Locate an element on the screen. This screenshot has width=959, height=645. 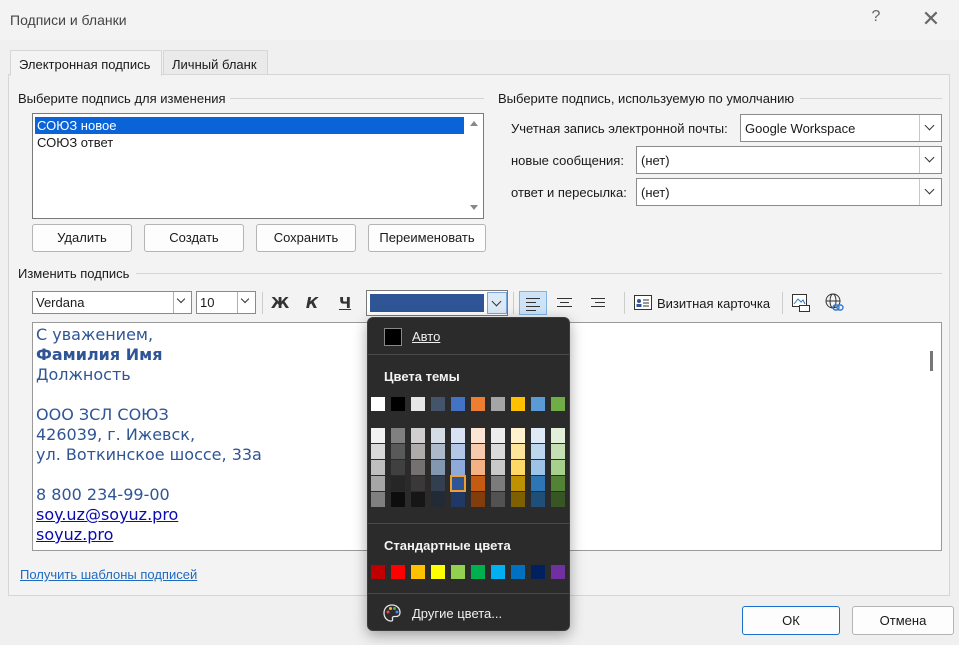
signature-list: СОЮЗ новое СОЮЗ ответ is located at coordinates (258, 166).